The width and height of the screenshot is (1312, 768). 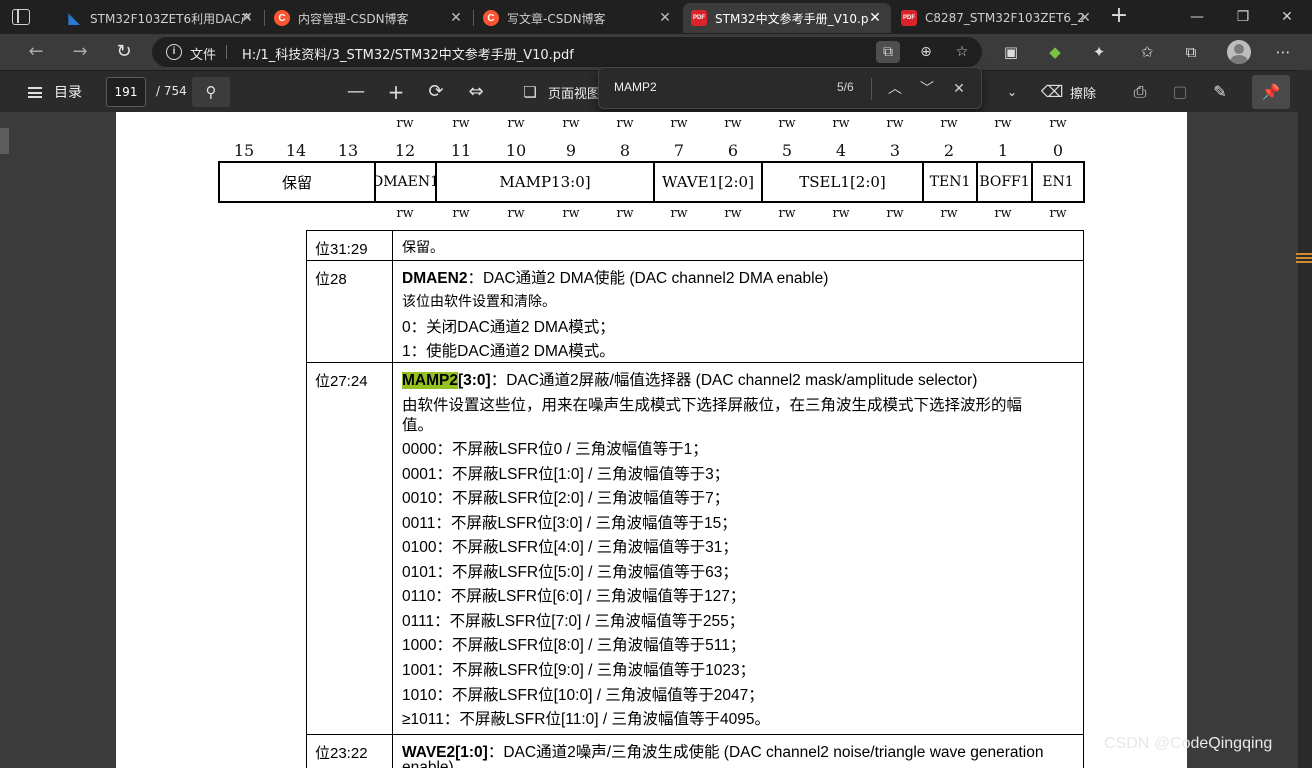 What do you see at coordinates (1271, 92) in the screenshot?
I see `pin-icon: 📌` at bounding box center [1271, 92].